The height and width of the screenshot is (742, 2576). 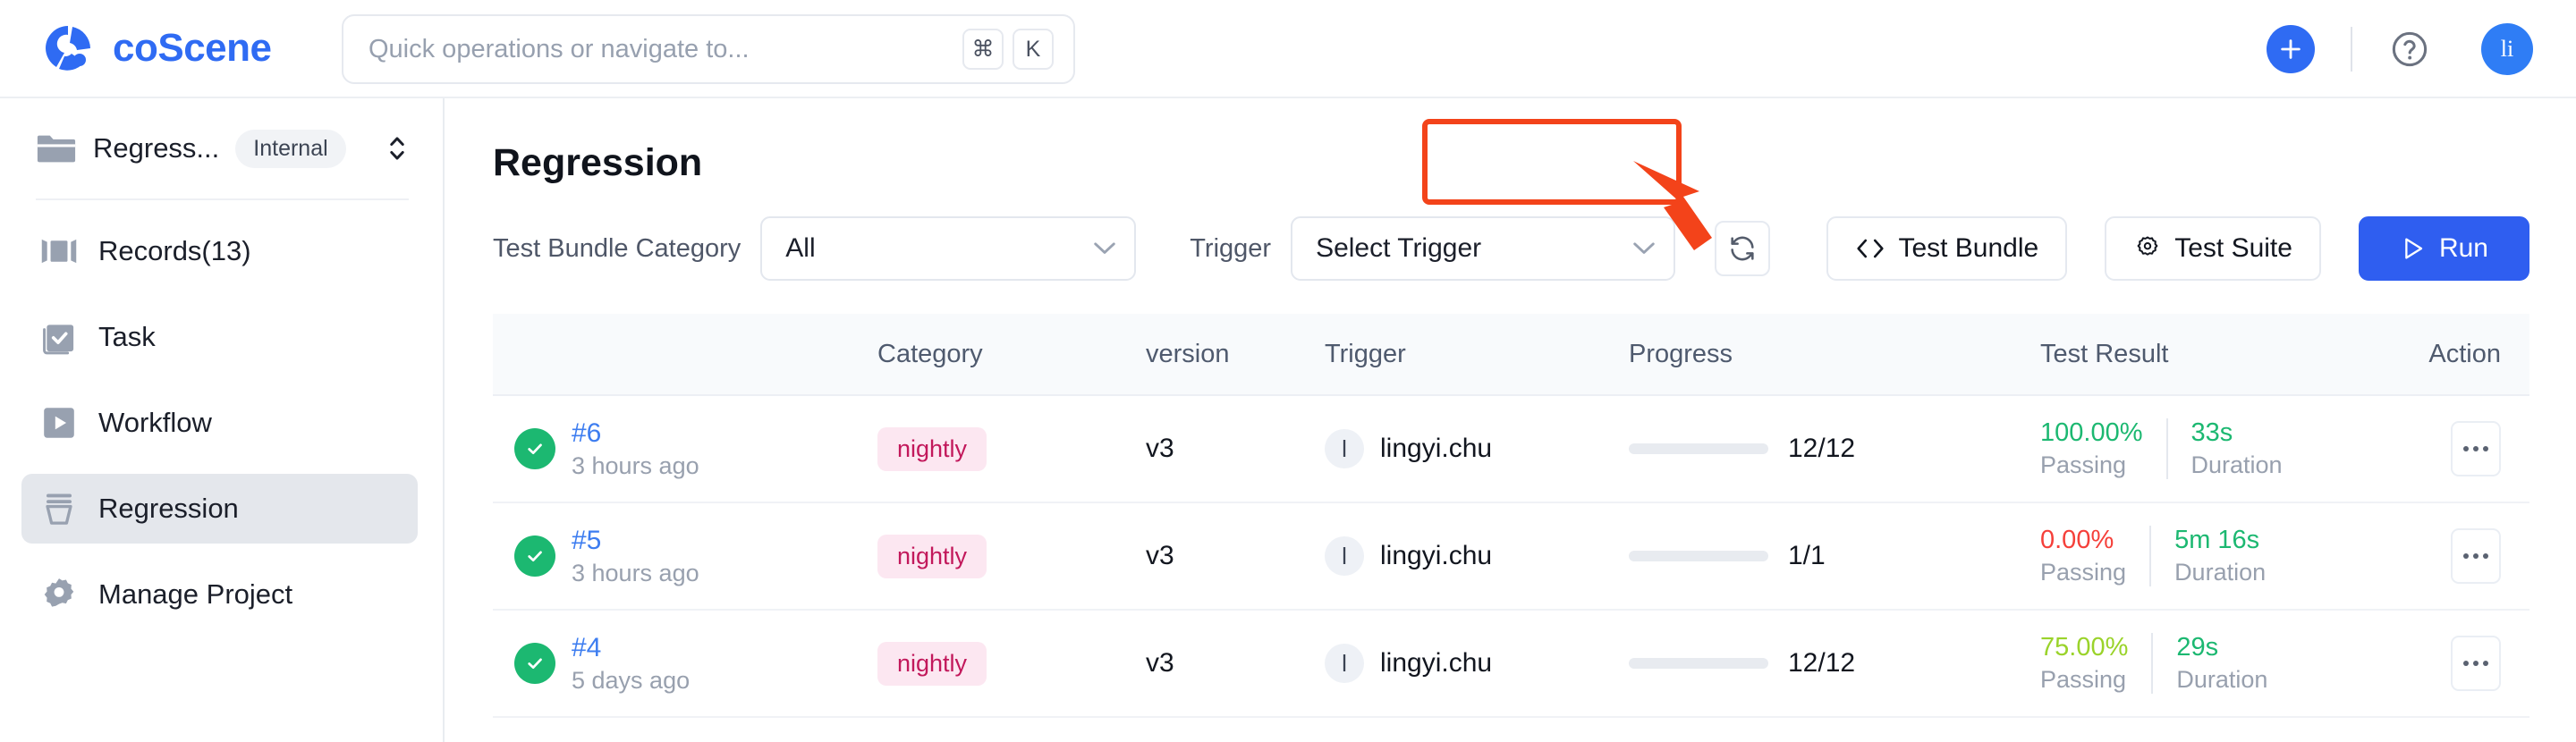 I want to click on run-meta: #4 5 days ago, so click(x=631, y=664).